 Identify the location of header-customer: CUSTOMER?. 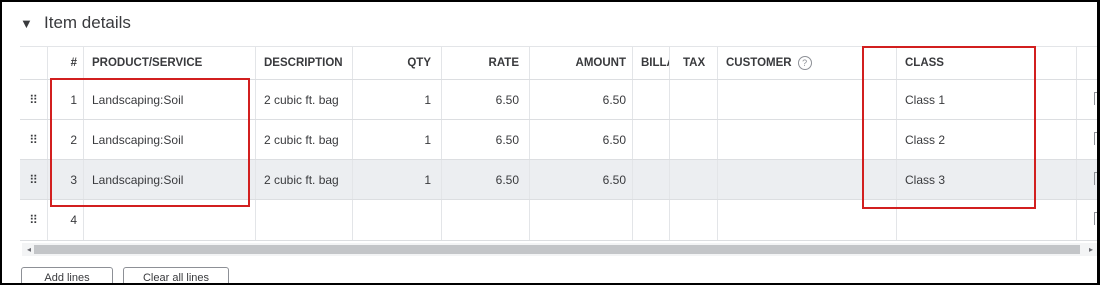
(807, 62).